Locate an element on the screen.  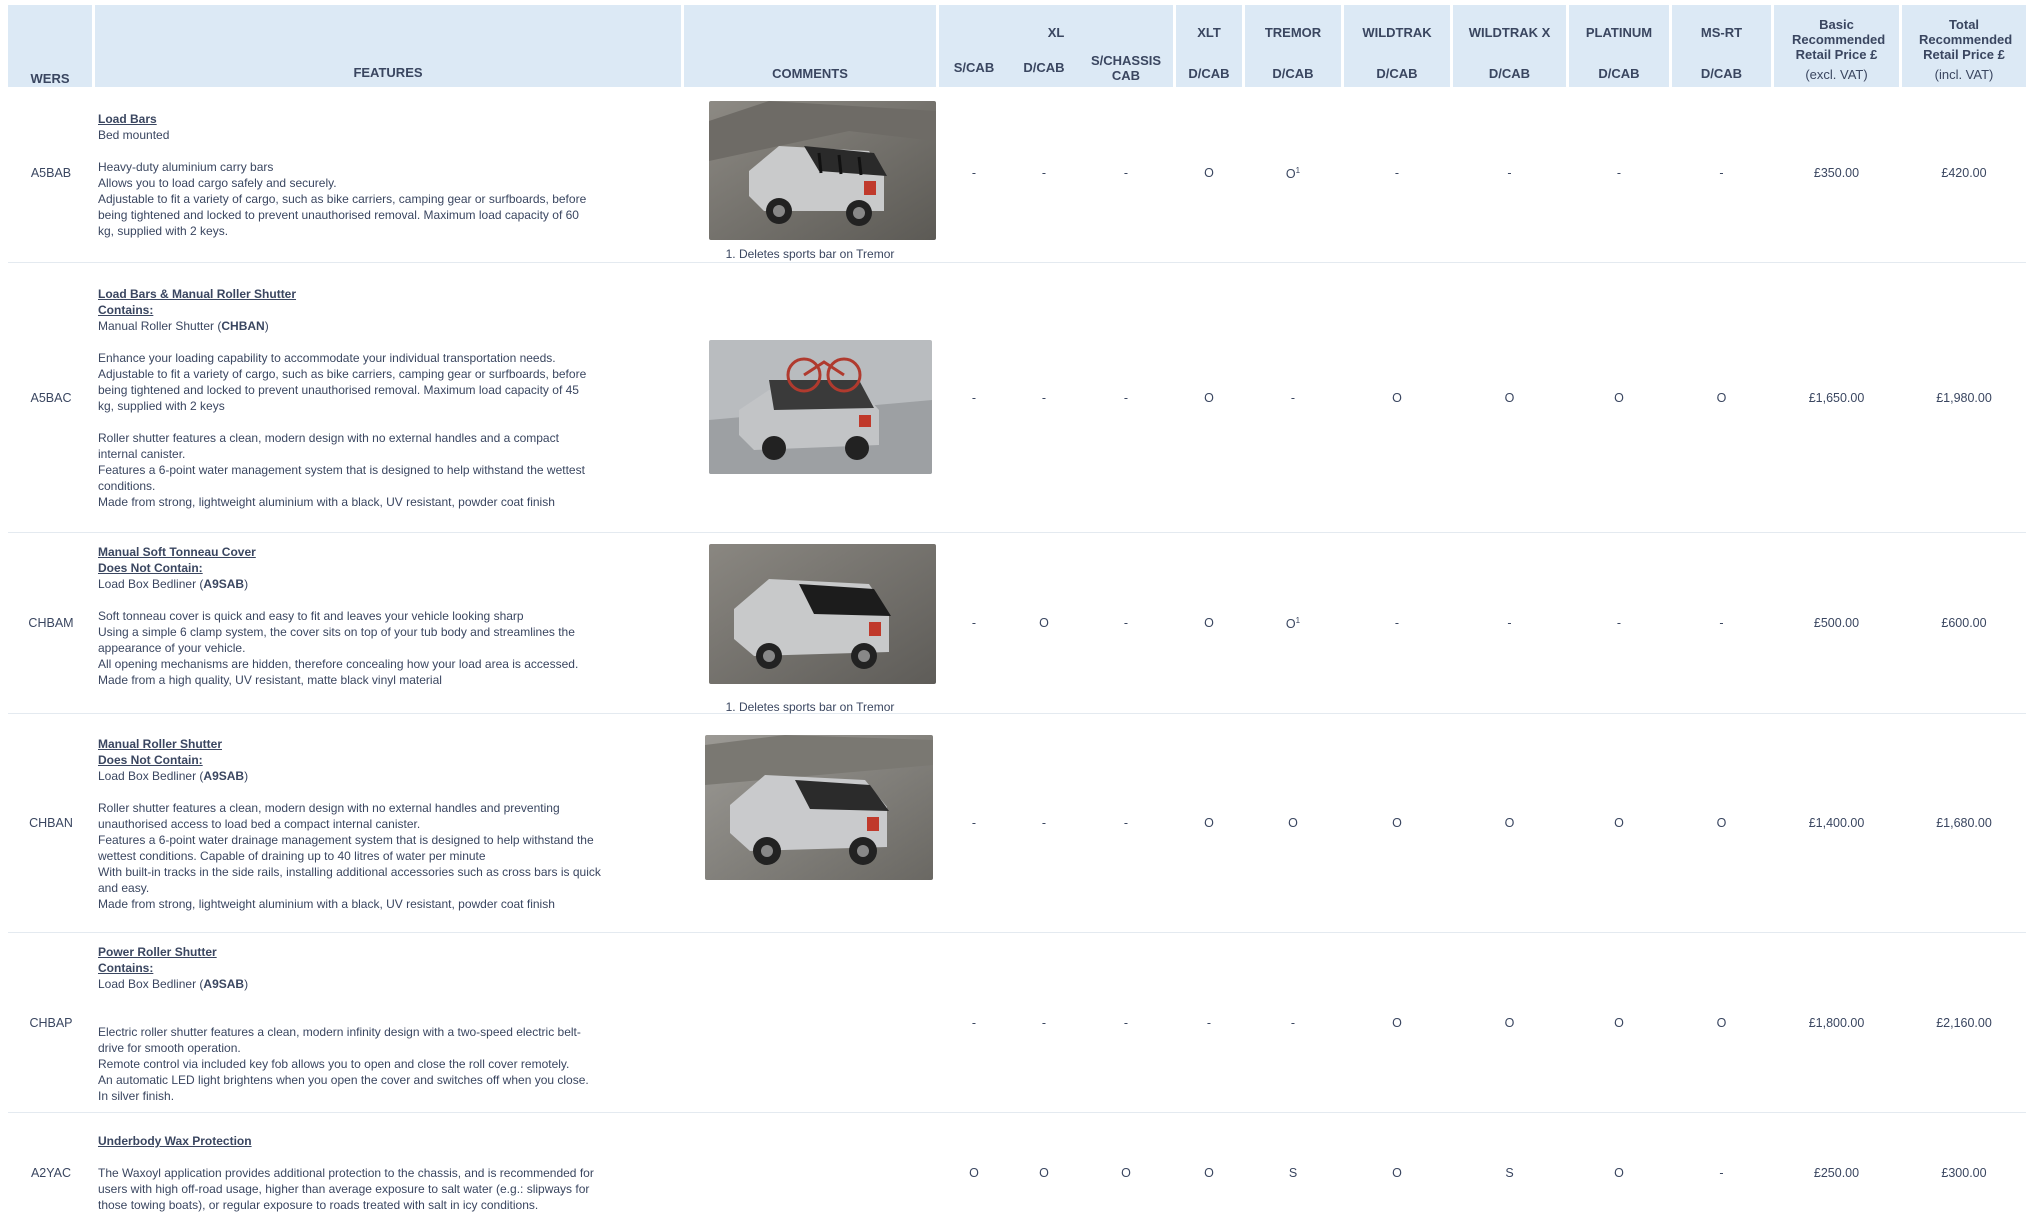
tremor-value: S is located at coordinates (1293, 1173).